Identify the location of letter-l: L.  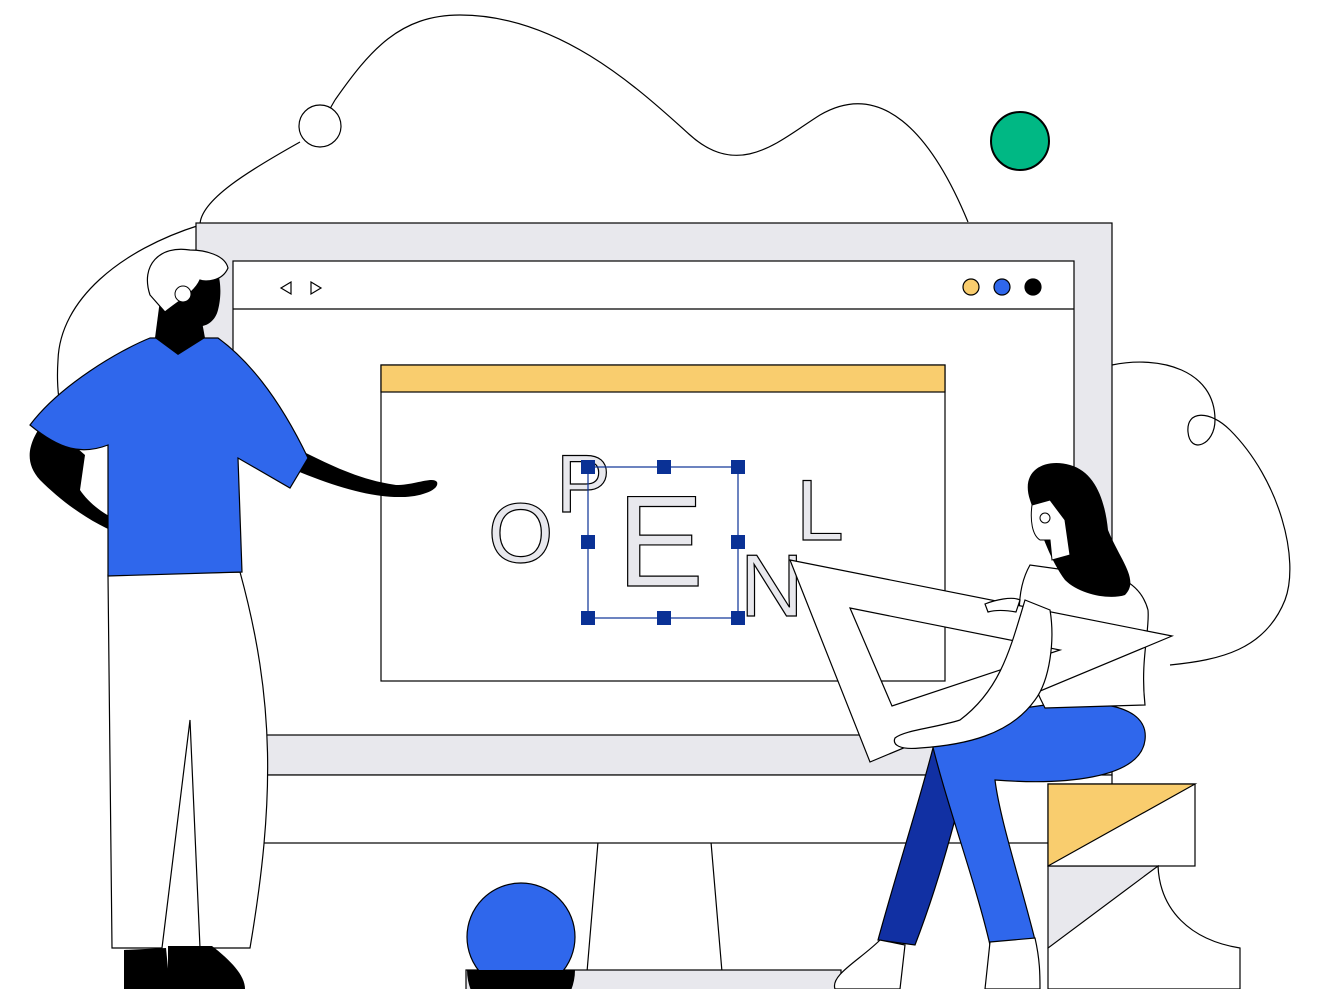
(820, 511).